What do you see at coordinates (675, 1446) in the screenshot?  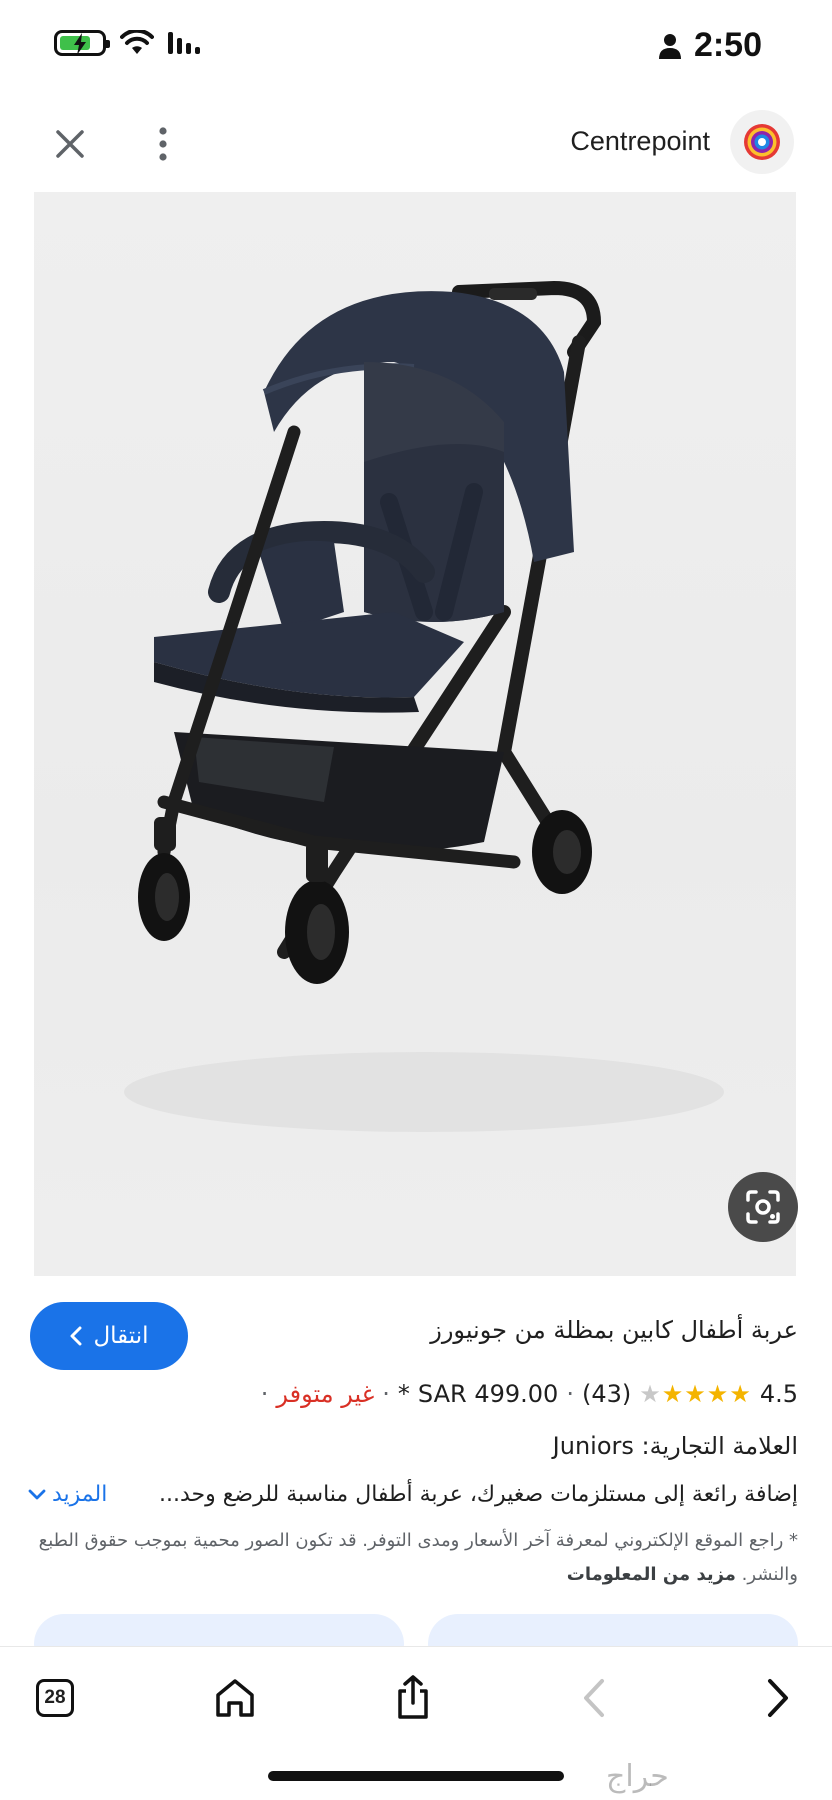 I see `brand-label: العلامة التجارية: Juniors` at bounding box center [675, 1446].